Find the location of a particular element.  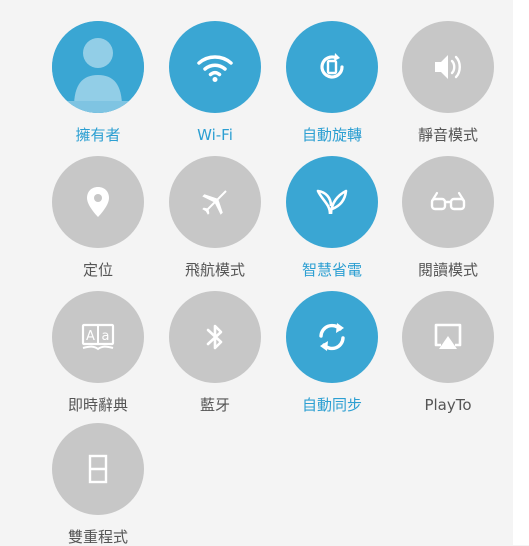

tile-dual-app: 雙重程式 is located at coordinates (98, 484).